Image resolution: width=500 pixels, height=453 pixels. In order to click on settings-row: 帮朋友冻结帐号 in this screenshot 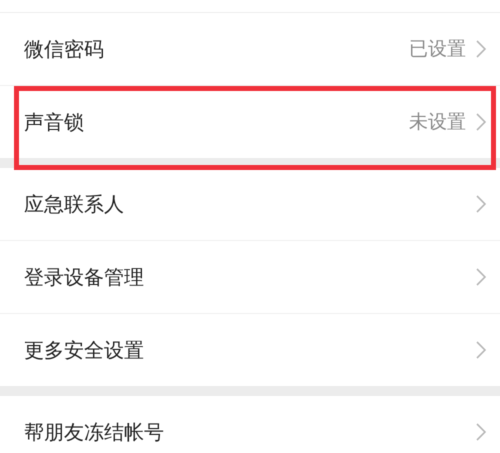, I will do `click(250, 424)`.